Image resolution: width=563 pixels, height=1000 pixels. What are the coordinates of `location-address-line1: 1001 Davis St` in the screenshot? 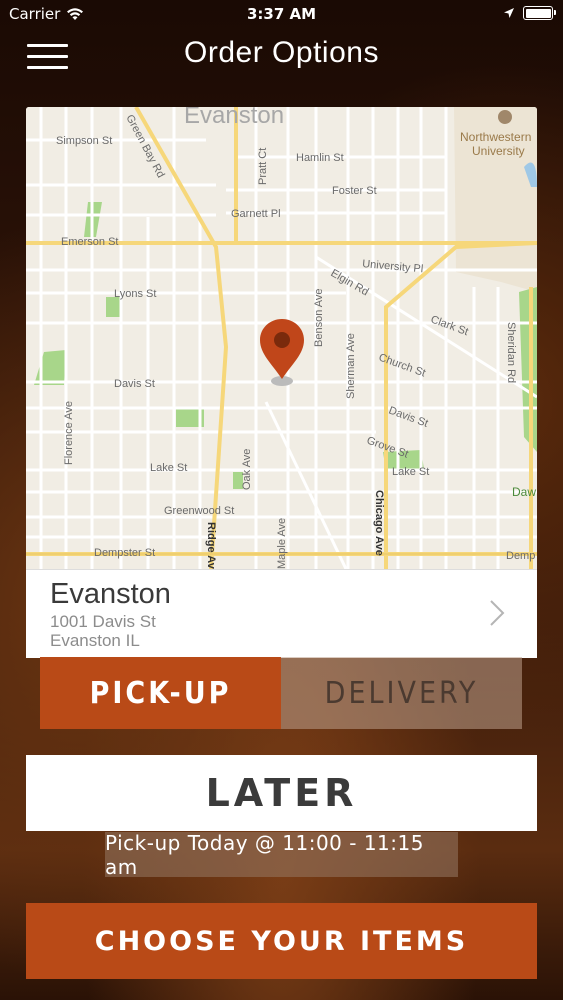 It's located at (103, 621).